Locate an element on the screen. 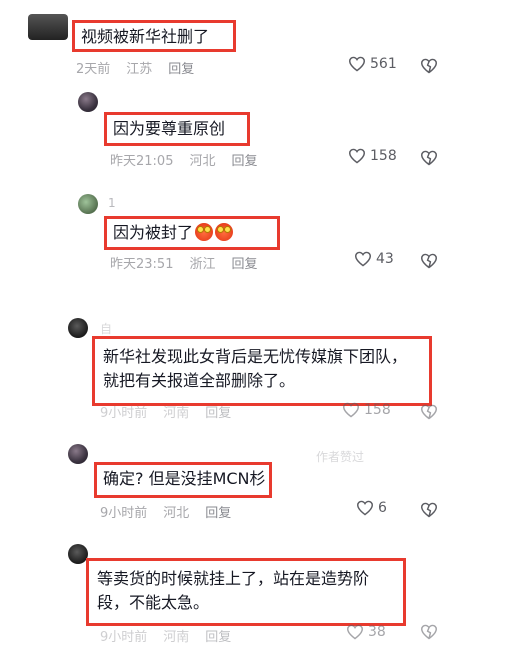  like-button: 6 is located at coordinates (371, 508).